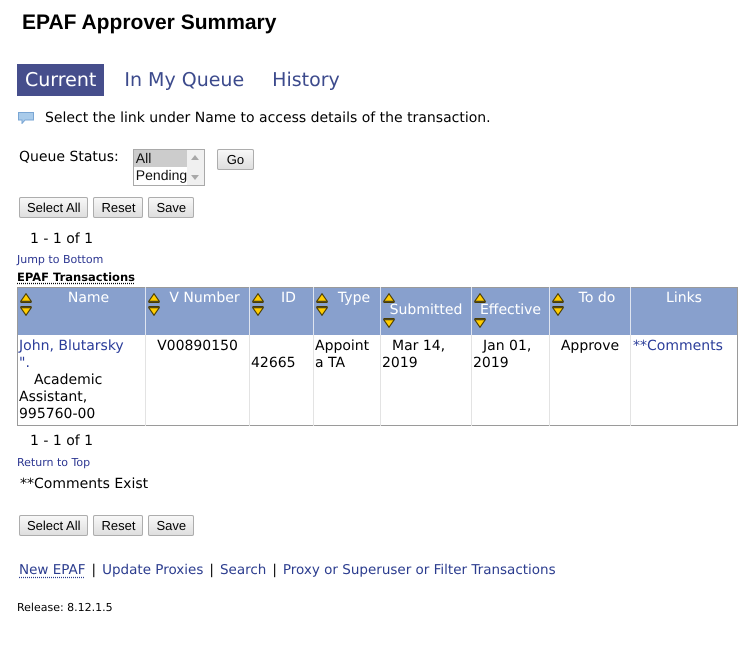  What do you see at coordinates (243, 570) in the screenshot?
I see `footer-link: Search` at bounding box center [243, 570].